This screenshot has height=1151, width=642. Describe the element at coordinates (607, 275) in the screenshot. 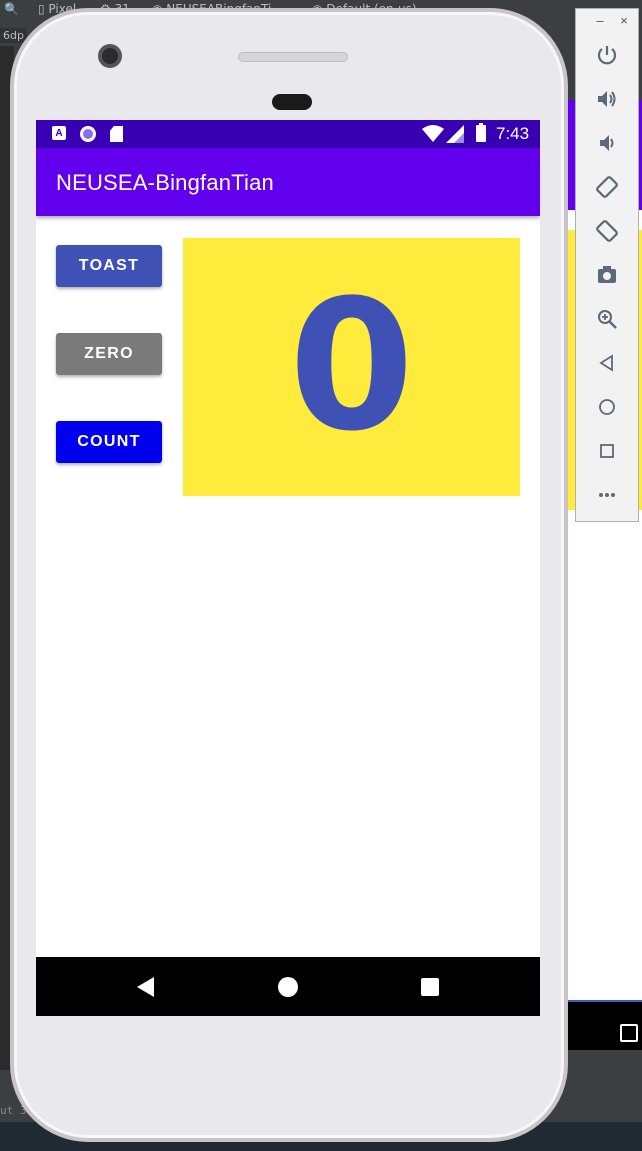

I see `screenshot-icon` at that location.